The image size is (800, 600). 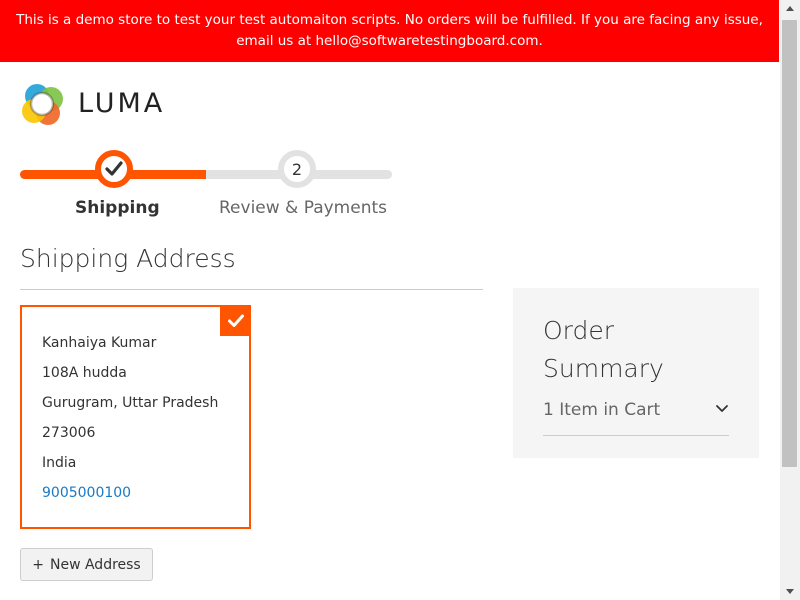 I want to click on luma-logo-text: LUMA, so click(x=122, y=103).